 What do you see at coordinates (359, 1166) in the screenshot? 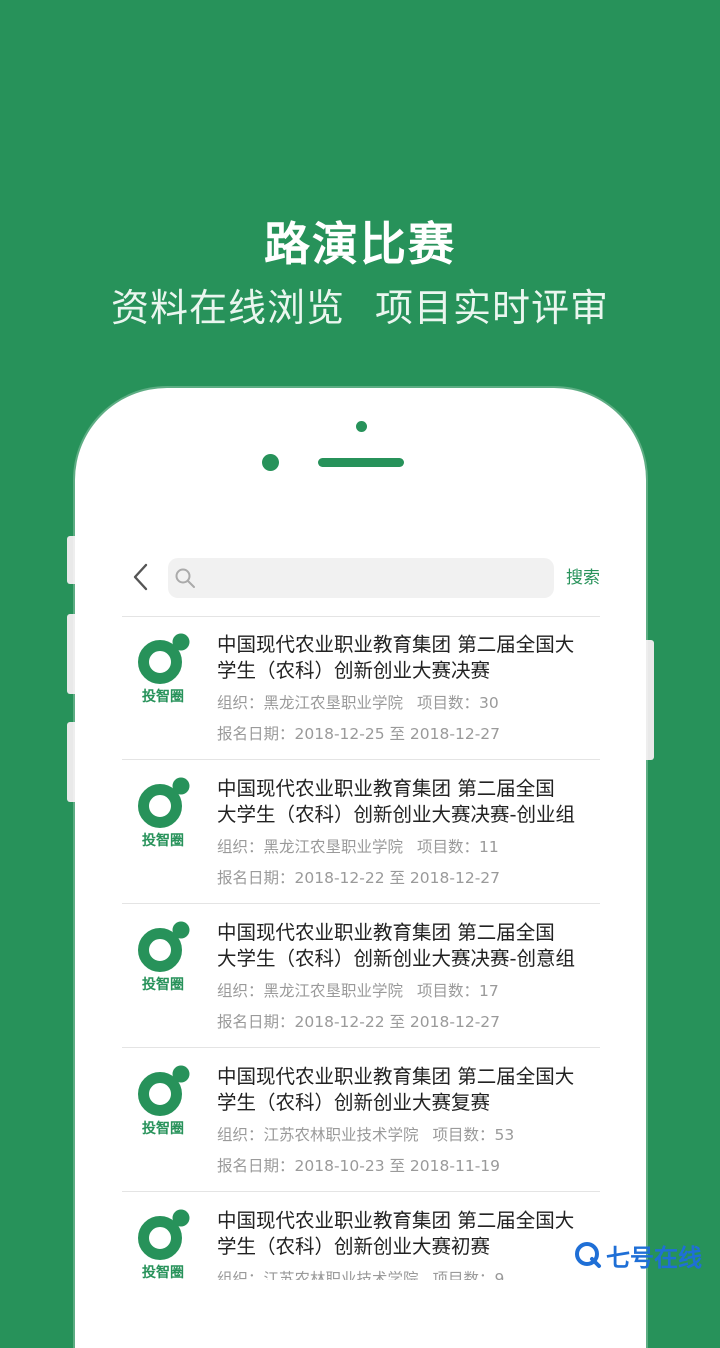
I see `item-date: 报名日期：2018-10-23 至 2018-11-19` at bounding box center [359, 1166].